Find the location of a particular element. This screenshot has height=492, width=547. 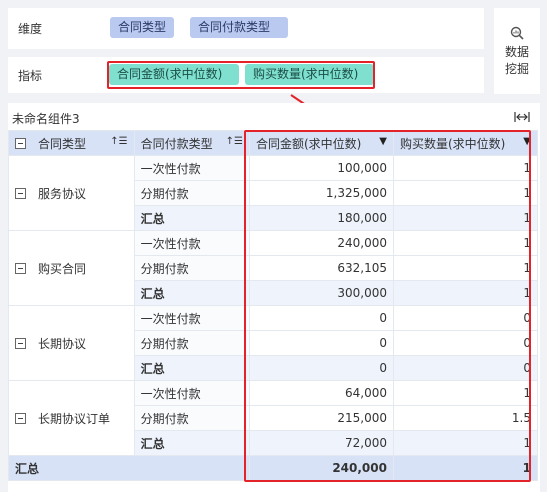

dimension-pill-payment-type: 合同付款类型 is located at coordinates (239, 27).